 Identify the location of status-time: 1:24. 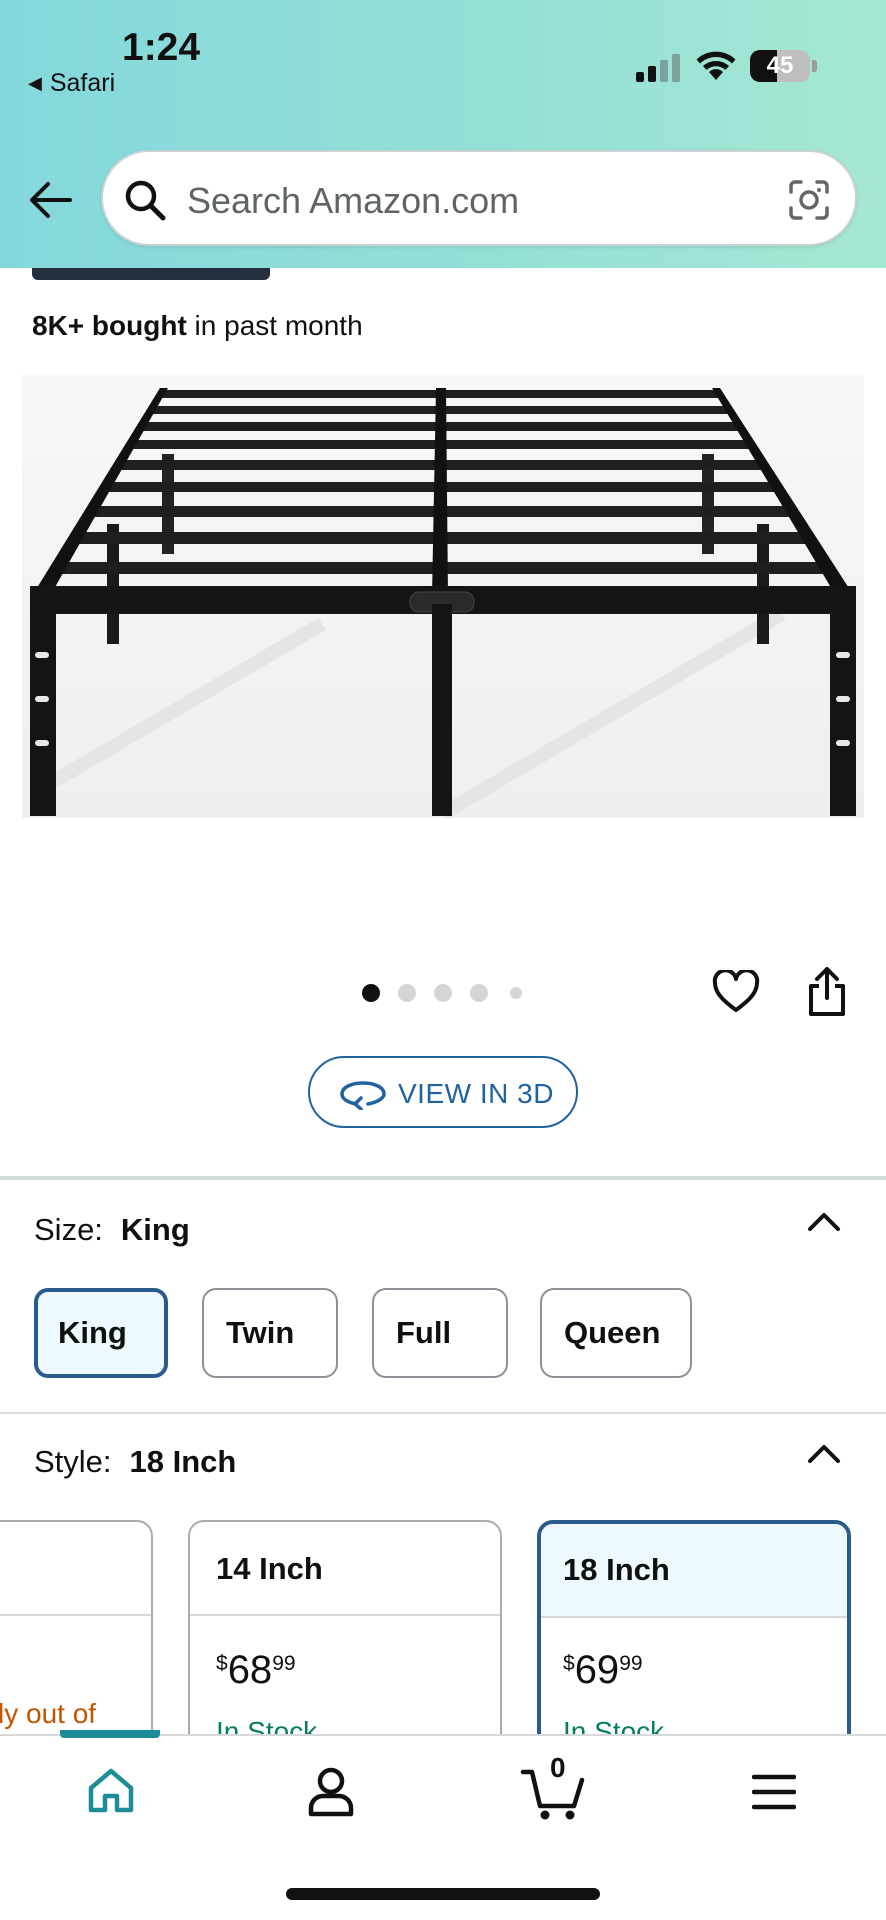
(161, 47).